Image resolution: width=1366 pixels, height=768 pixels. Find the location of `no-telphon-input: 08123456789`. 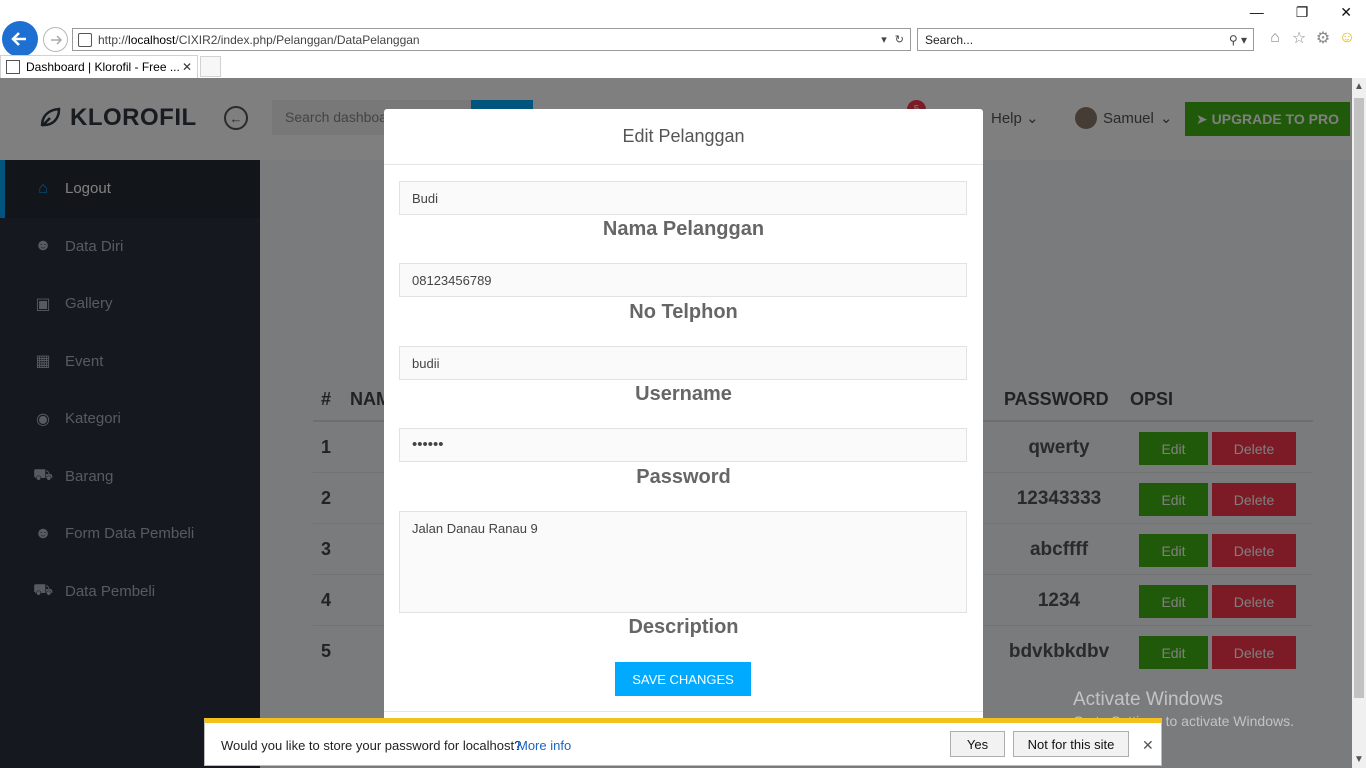

no-telphon-input: 08123456789 is located at coordinates (683, 280).